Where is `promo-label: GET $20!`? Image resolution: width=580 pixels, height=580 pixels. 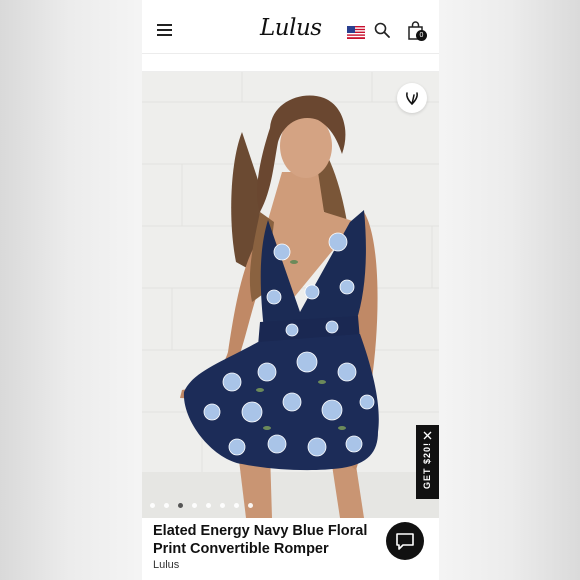 promo-label: GET $20! is located at coordinates (427, 465).